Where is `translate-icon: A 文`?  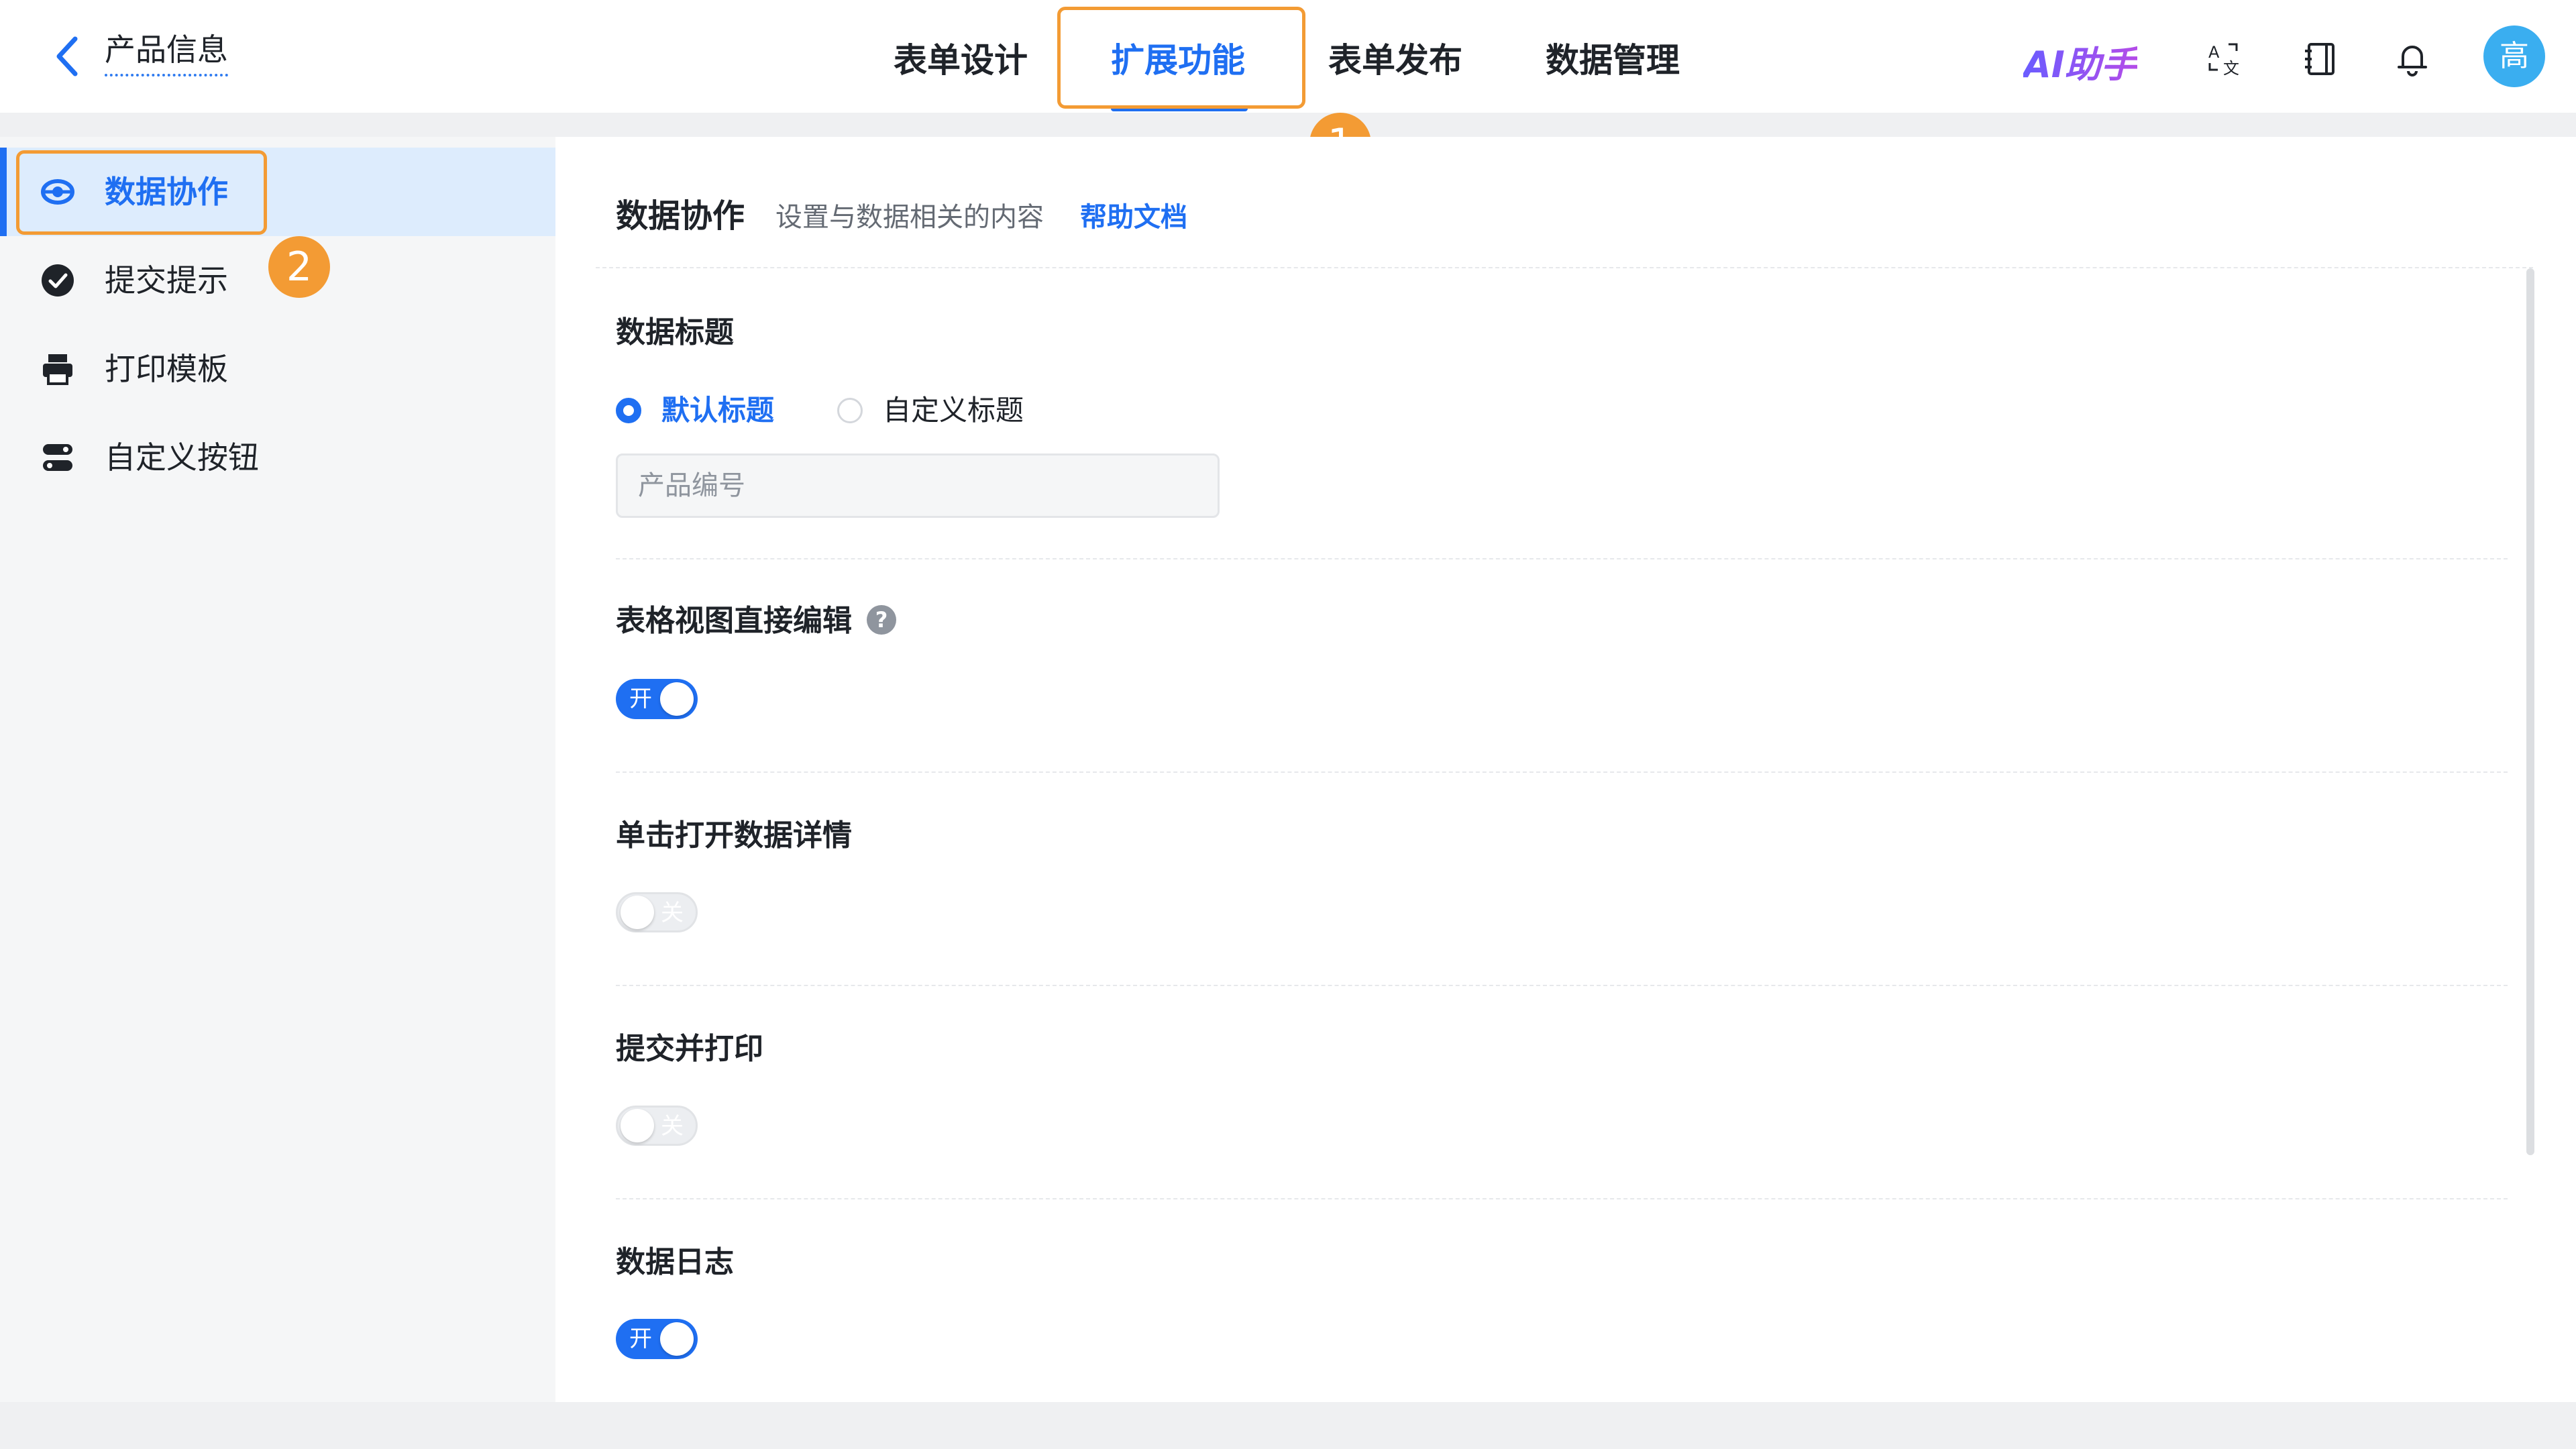 translate-icon: A 文 is located at coordinates (2224, 59).